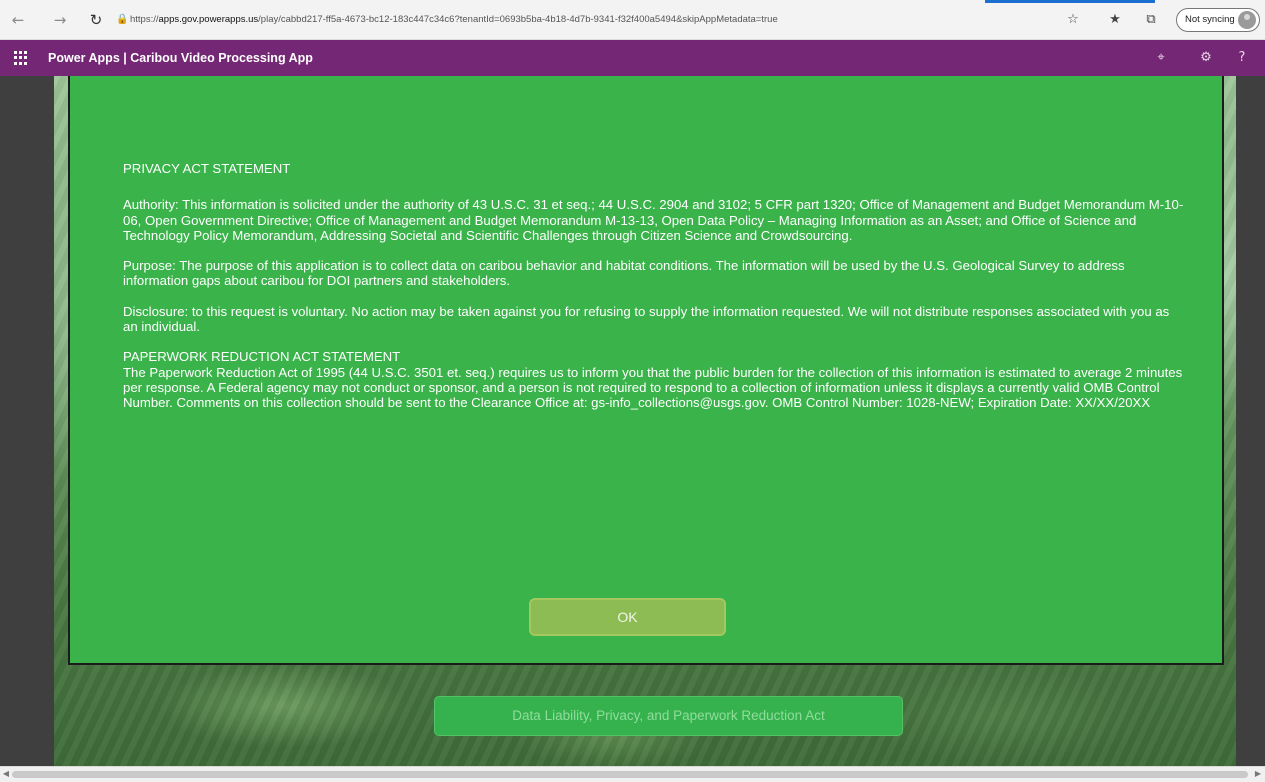 The image size is (1265, 782). Describe the element at coordinates (123, 20) in the screenshot. I see `lock-icon: 🔒` at that location.